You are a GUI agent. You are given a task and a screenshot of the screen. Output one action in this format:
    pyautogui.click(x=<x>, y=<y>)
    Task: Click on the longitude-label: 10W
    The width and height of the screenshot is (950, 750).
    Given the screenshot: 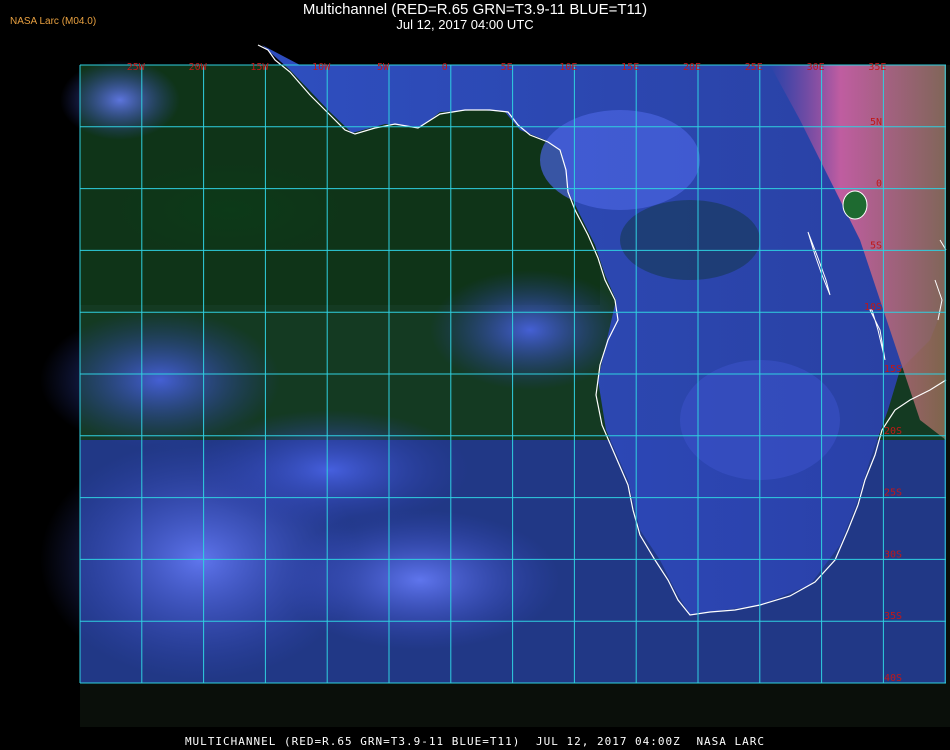 What is the action you would take?
    pyautogui.click(x=321, y=67)
    